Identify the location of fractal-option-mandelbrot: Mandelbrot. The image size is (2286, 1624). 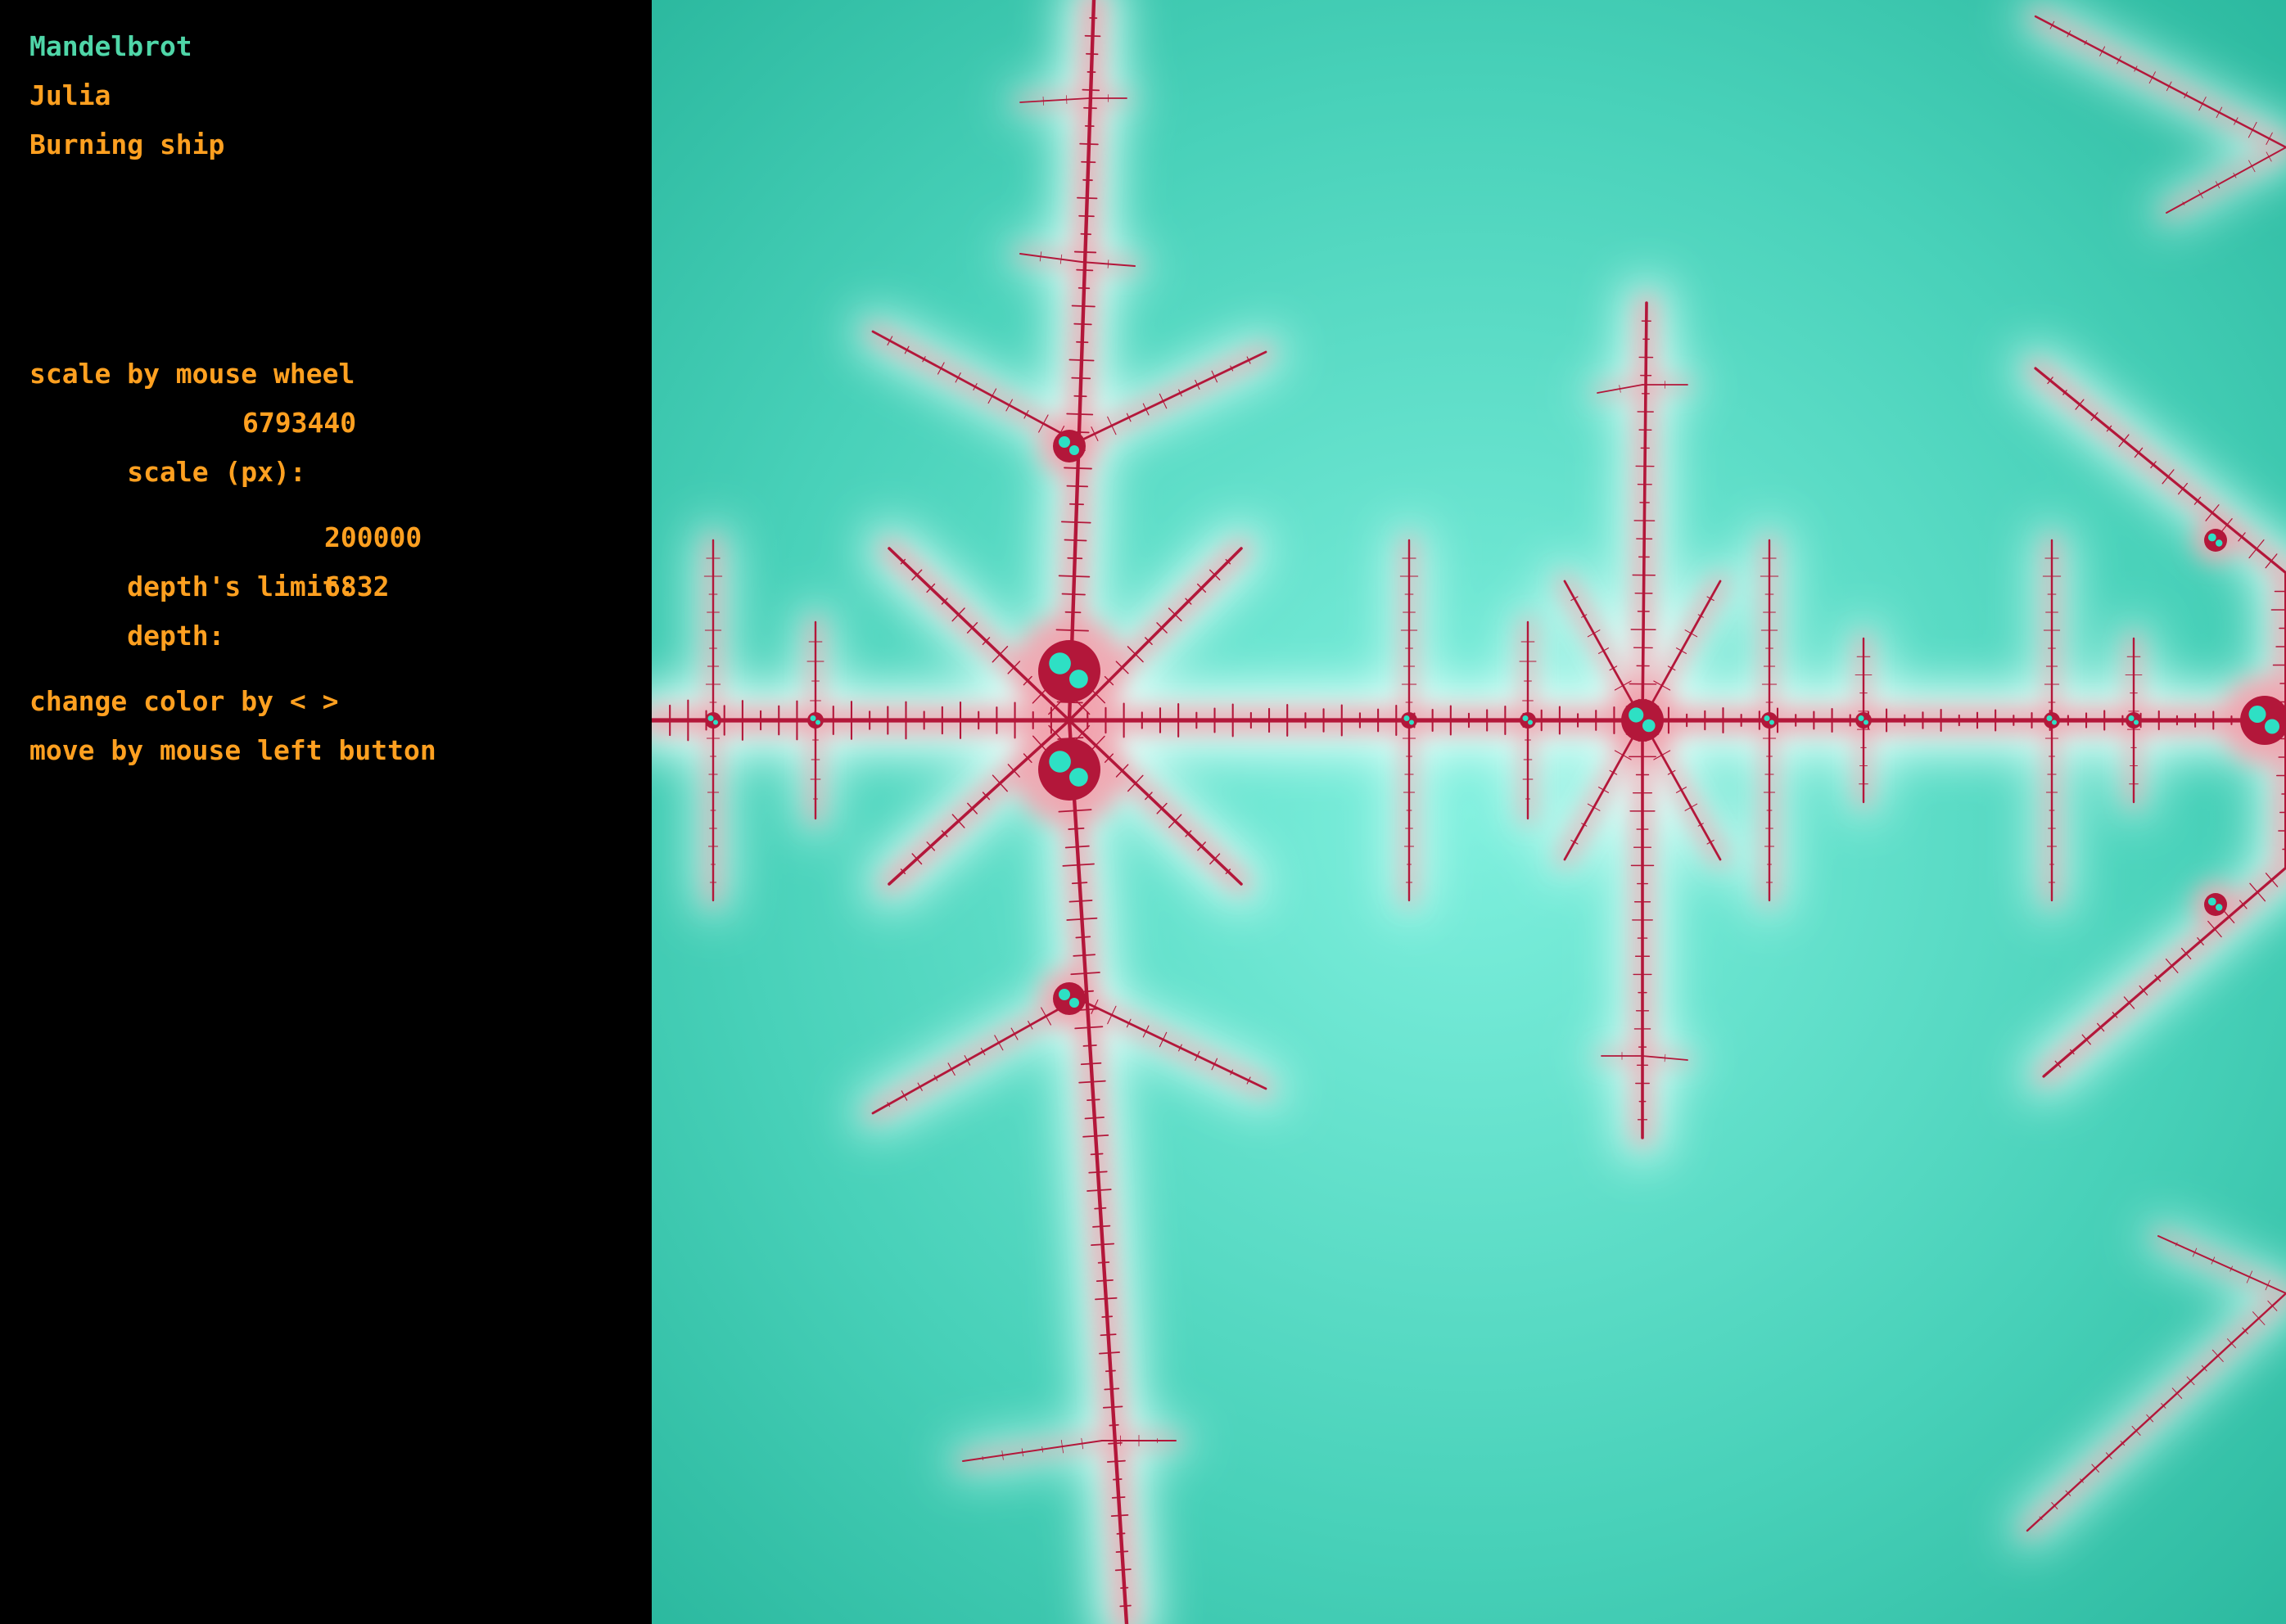
(110, 47).